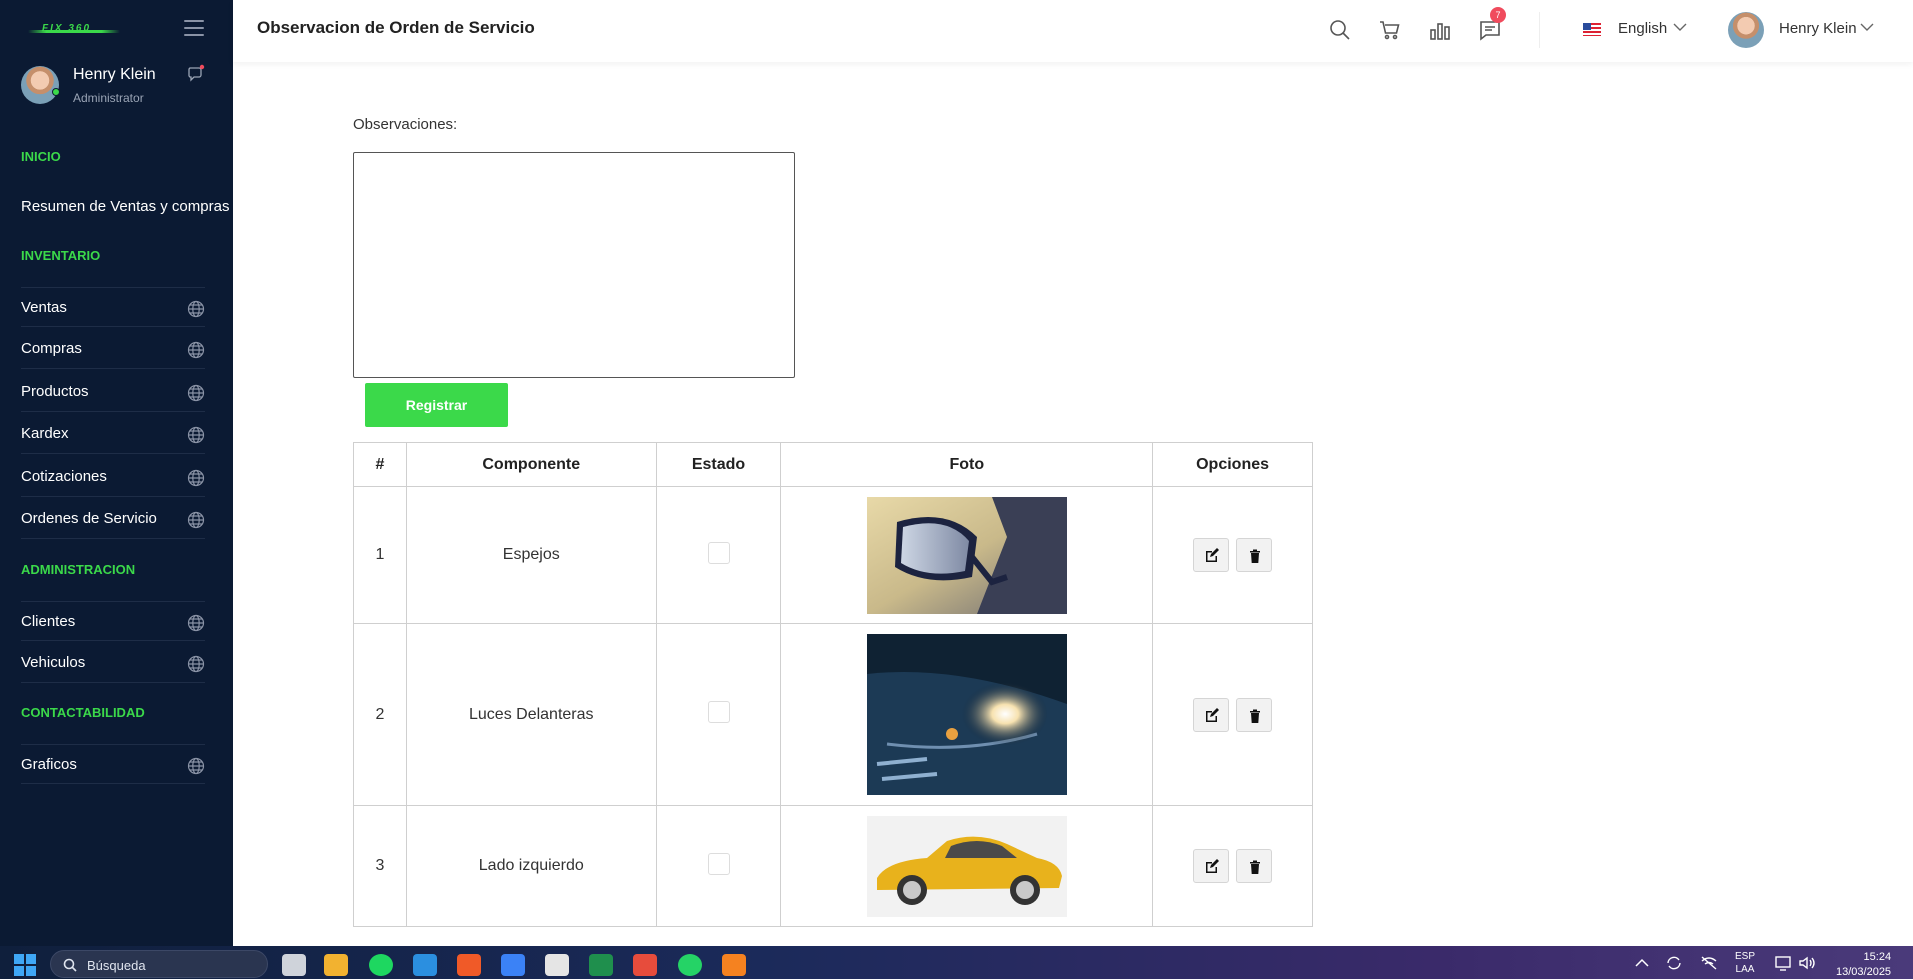 Image resolution: width=1913 pixels, height=980 pixels. Describe the element at coordinates (1784, 963) in the screenshot. I see `display-icon` at that location.